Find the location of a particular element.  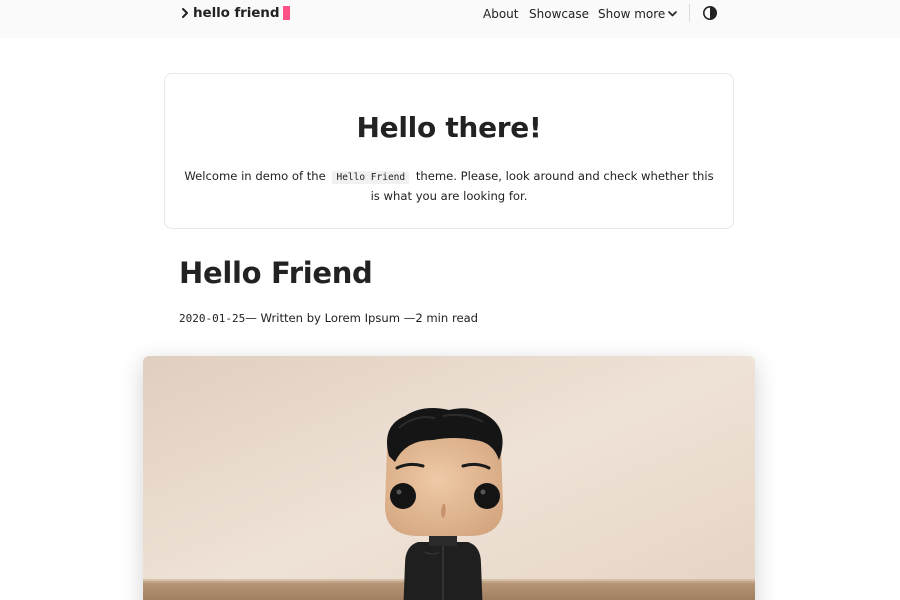

intro-title: Hello there! is located at coordinates (449, 127).